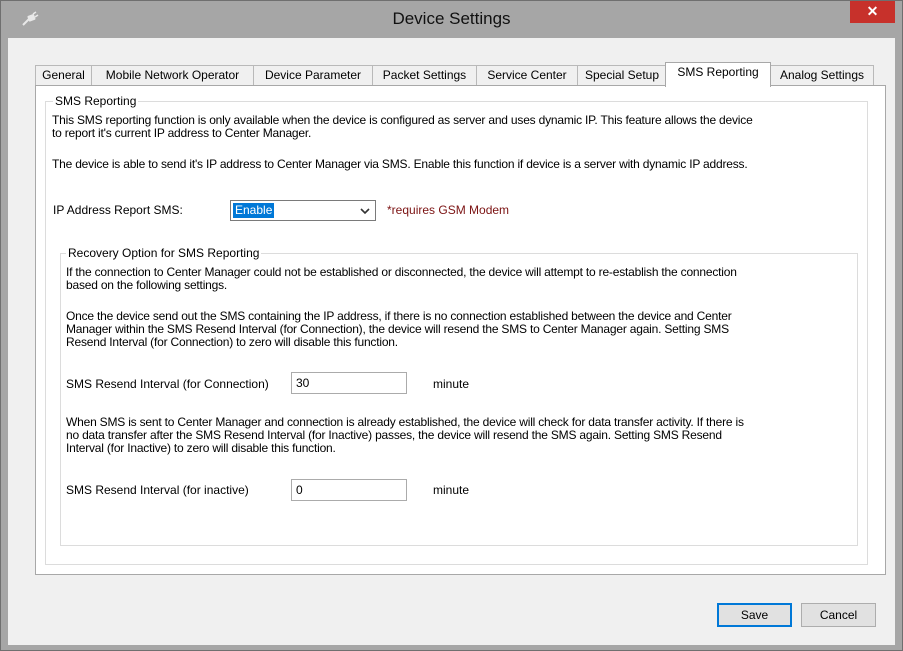  I want to click on ip-report-label: IP Address Report SMS:, so click(118, 210).